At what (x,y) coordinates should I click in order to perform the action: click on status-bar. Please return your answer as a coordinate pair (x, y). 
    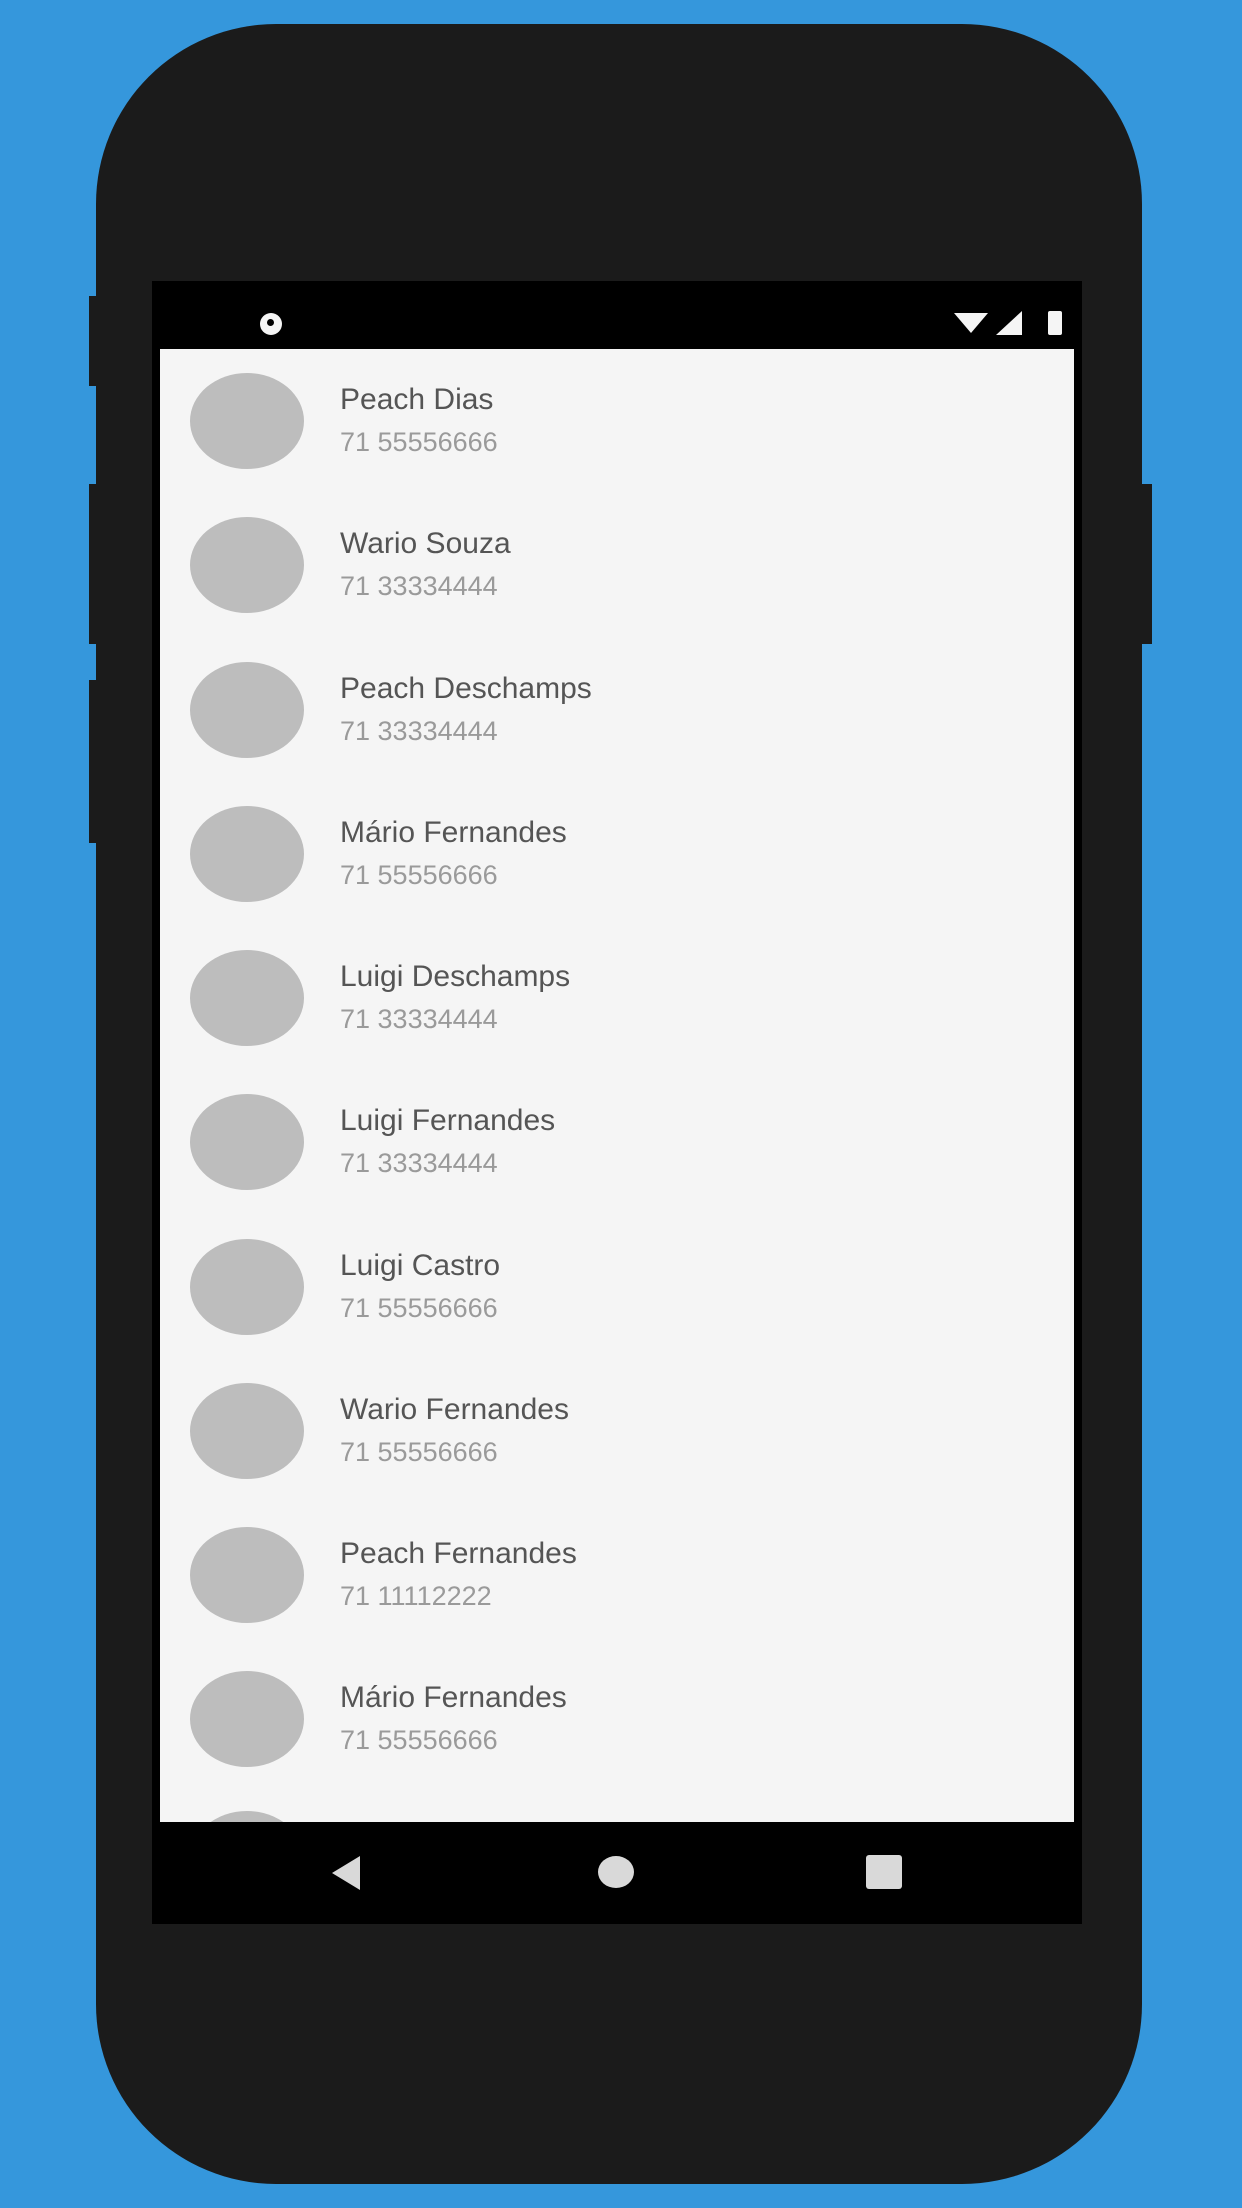
    Looking at the image, I should click on (617, 315).